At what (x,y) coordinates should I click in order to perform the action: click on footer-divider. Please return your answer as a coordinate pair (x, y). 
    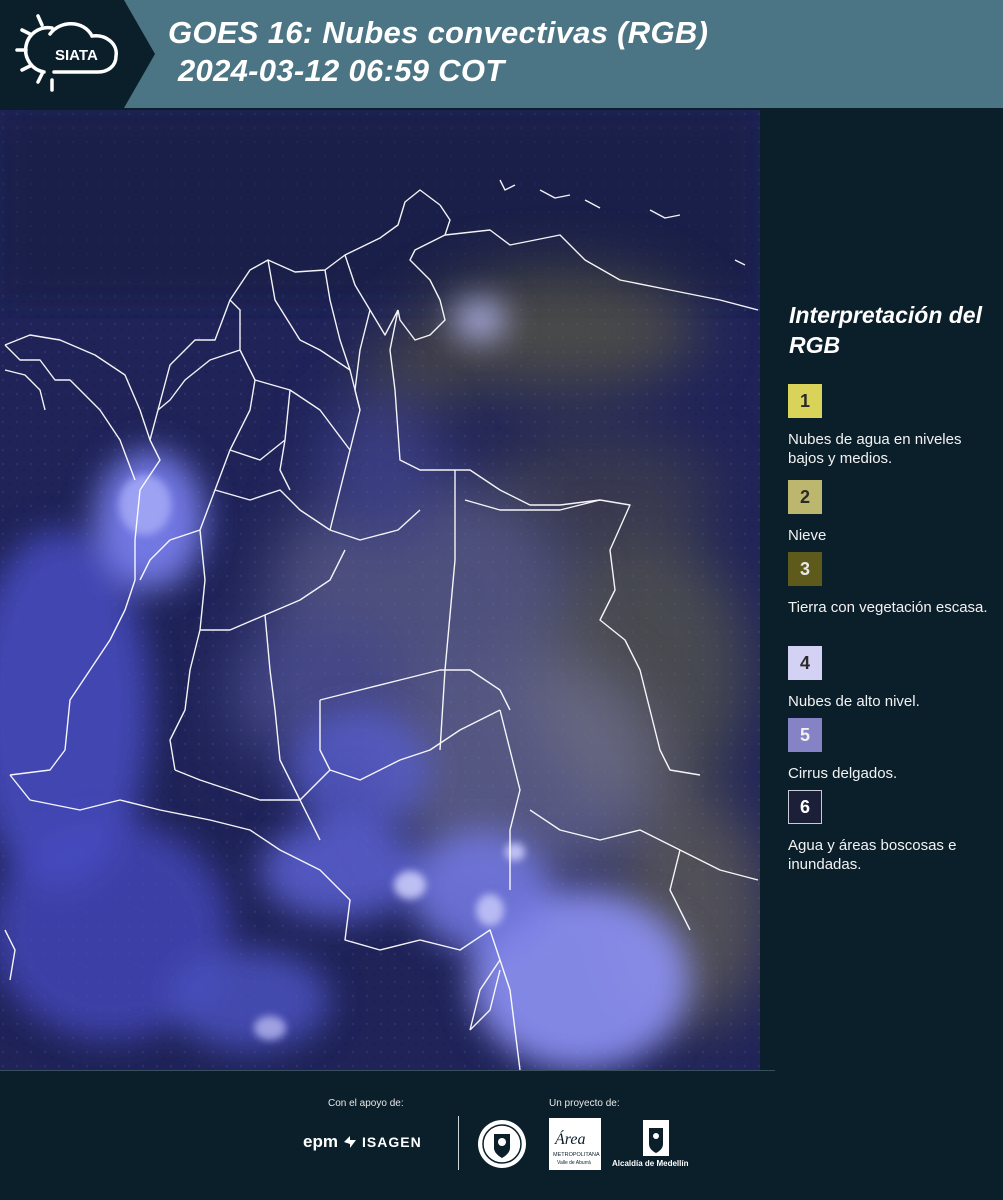
    Looking at the image, I should click on (387, 1070).